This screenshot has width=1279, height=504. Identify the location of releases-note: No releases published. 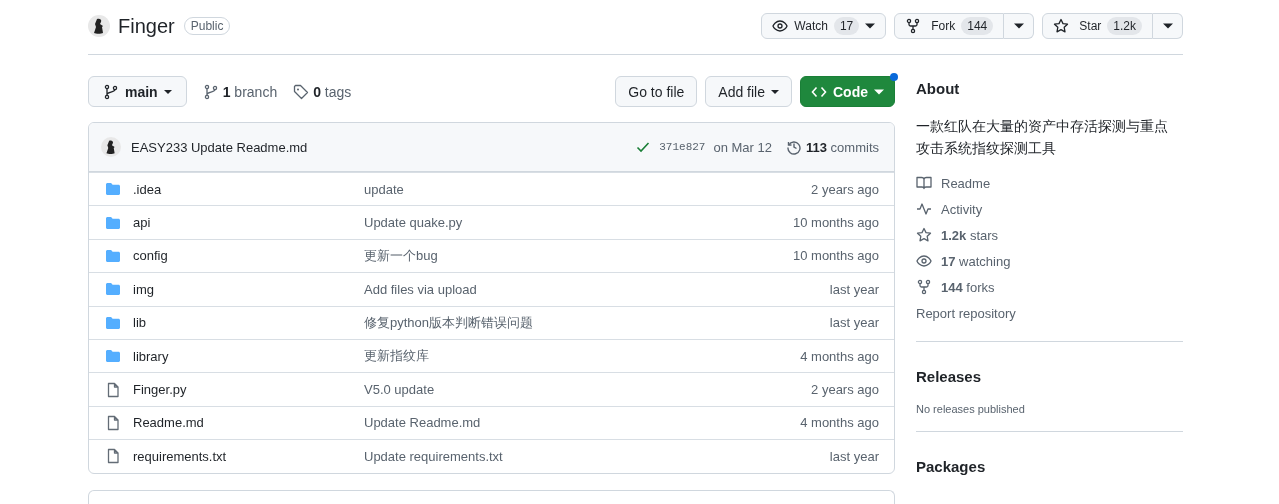
(971, 409).